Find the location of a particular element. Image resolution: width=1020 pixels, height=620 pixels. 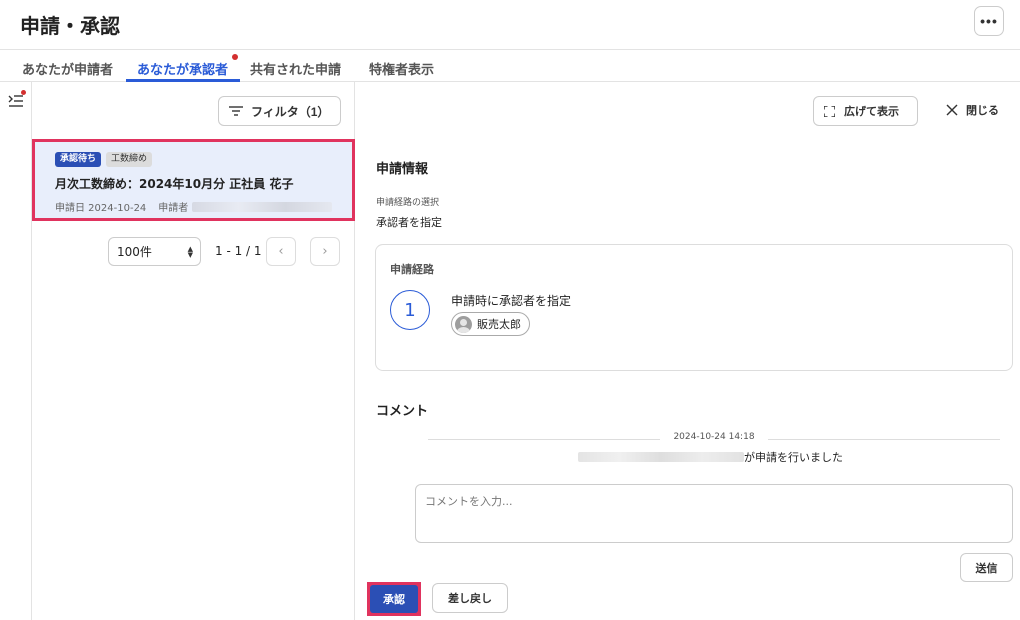

page-size-value: 100件 is located at coordinates (134, 252).